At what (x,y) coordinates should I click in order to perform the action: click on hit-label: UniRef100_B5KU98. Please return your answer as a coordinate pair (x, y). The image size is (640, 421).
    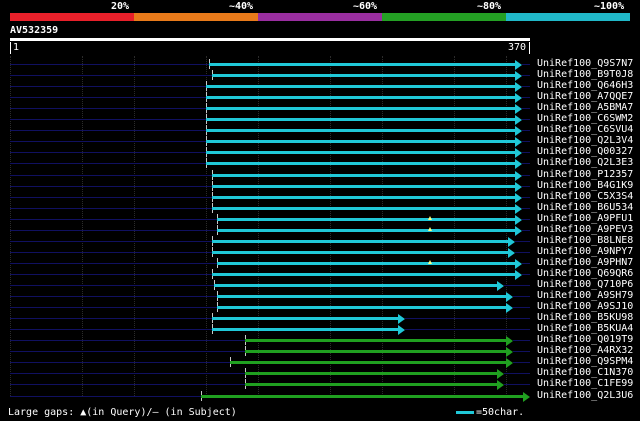
    Looking at the image, I should click on (585, 317).